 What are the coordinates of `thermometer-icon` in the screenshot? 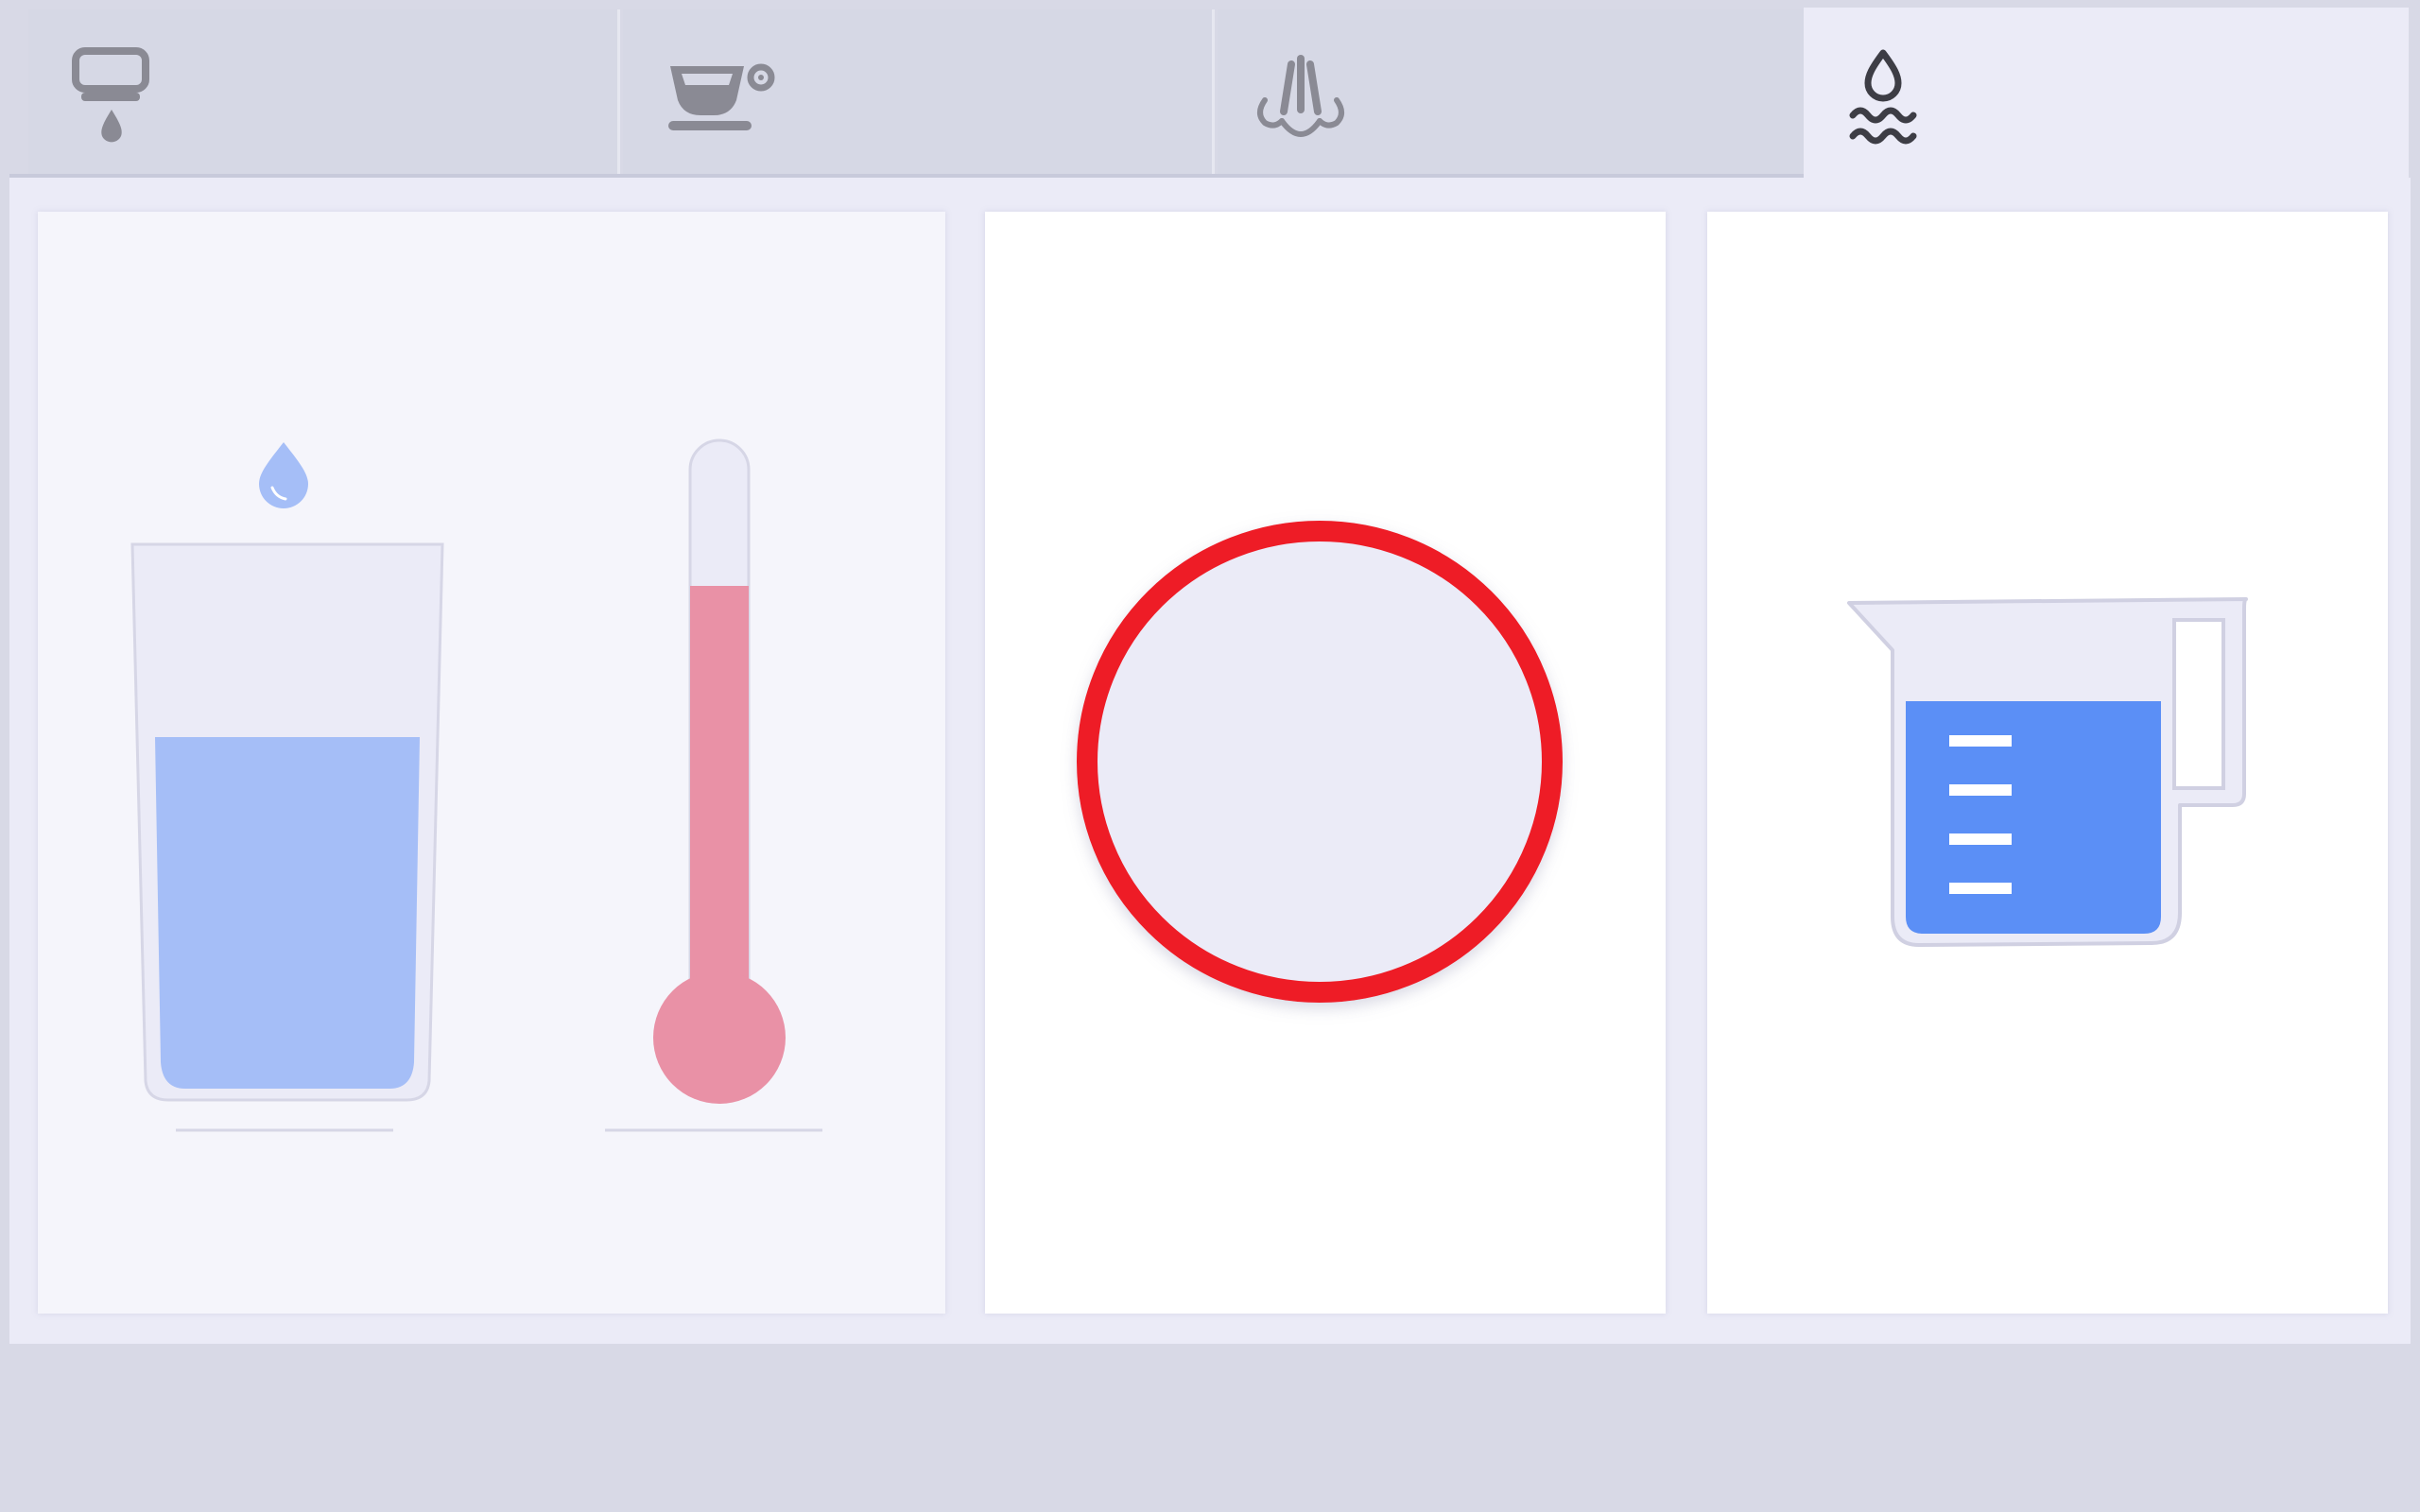 It's located at (719, 771).